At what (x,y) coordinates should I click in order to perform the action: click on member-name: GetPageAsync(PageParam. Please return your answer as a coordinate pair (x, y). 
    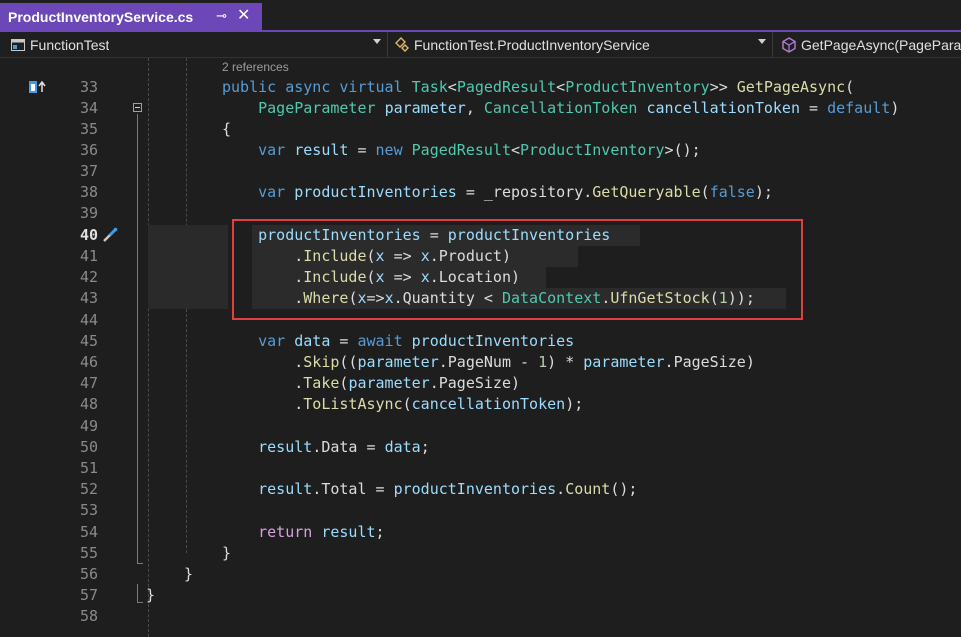
    Looking at the image, I should click on (881, 44).